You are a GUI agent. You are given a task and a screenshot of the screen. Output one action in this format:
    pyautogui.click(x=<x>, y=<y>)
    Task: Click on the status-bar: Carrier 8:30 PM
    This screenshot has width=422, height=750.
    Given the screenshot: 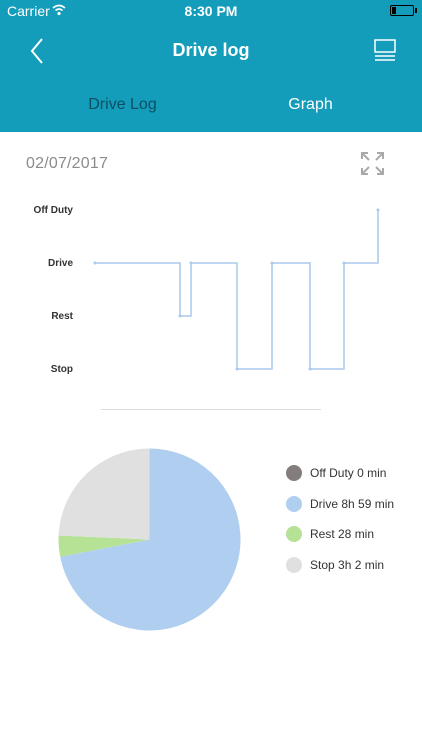 What is the action you would take?
    pyautogui.click(x=211, y=11)
    